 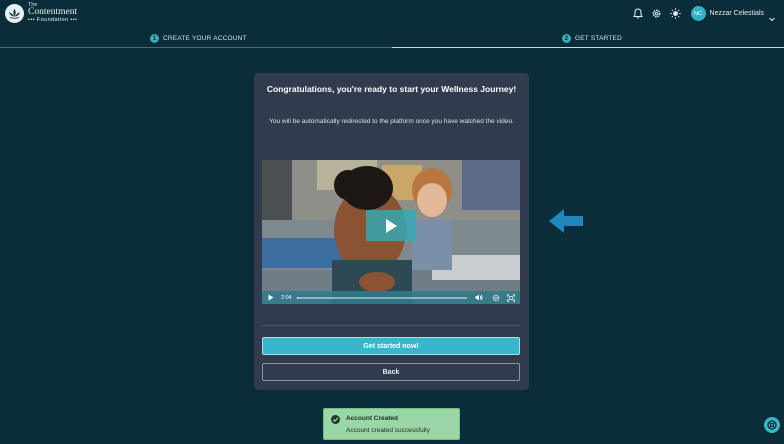 What do you see at coordinates (638, 14) in the screenshot?
I see `bell-icon` at bounding box center [638, 14].